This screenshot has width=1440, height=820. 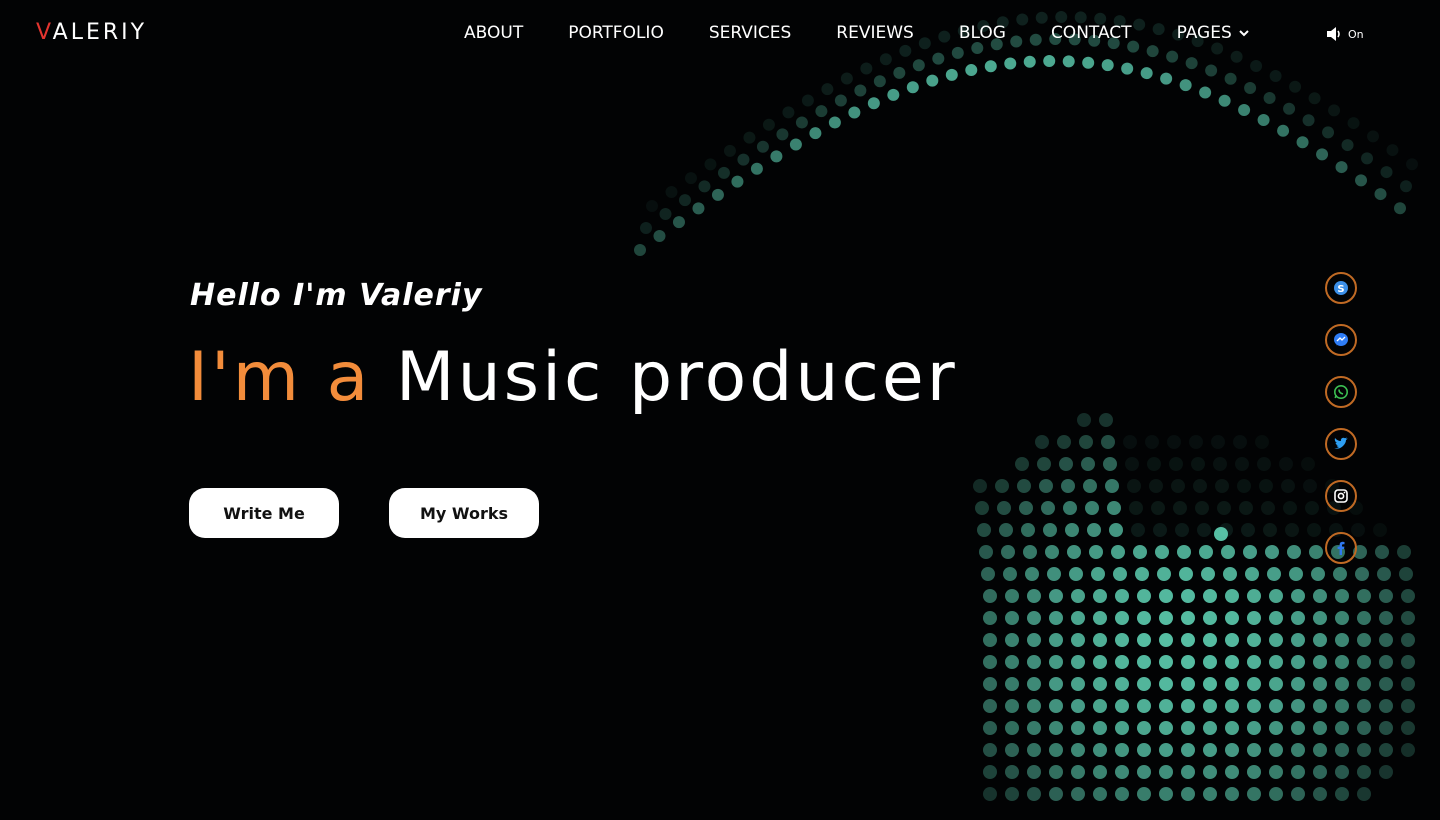 I want to click on write-me-button: Write Me, so click(x=264, y=513).